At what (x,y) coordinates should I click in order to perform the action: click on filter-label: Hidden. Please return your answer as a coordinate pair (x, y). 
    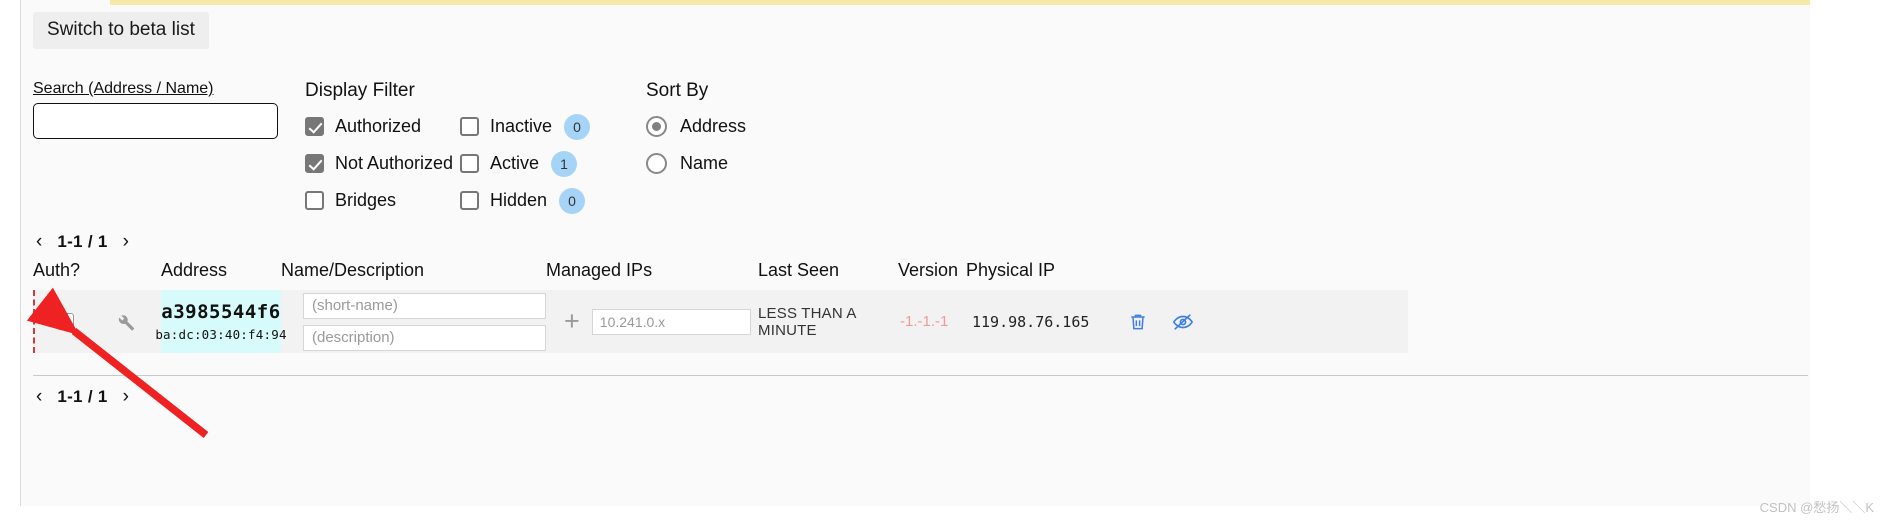
    Looking at the image, I should click on (519, 200).